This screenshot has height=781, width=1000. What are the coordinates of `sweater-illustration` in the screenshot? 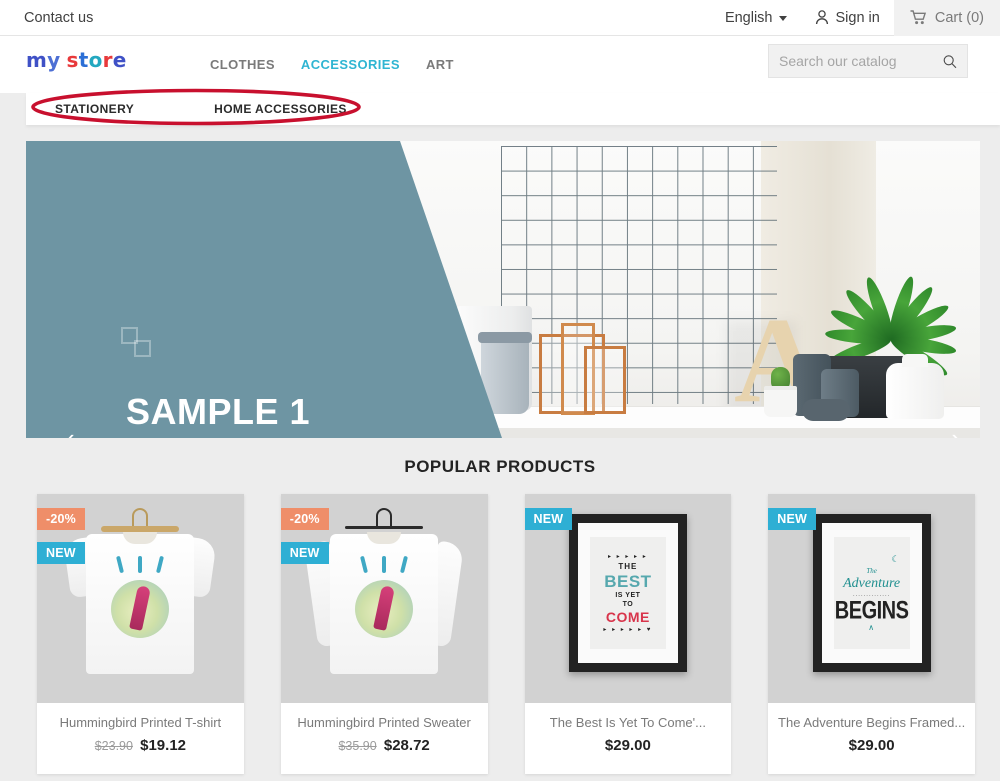 It's located at (384, 596).